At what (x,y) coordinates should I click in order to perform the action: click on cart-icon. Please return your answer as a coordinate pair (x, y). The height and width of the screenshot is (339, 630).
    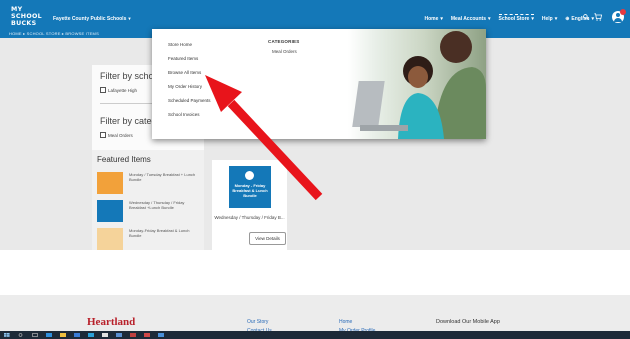
    Looking at the image, I should click on (598, 17).